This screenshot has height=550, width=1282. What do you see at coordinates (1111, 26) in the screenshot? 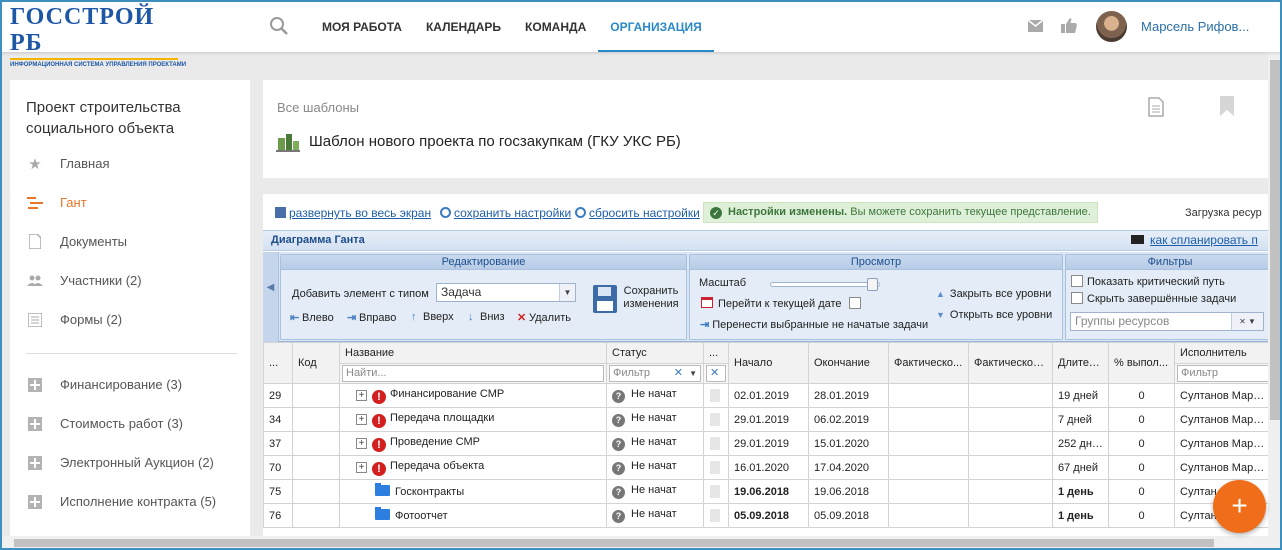
I see `avatar` at bounding box center [1111, 26].